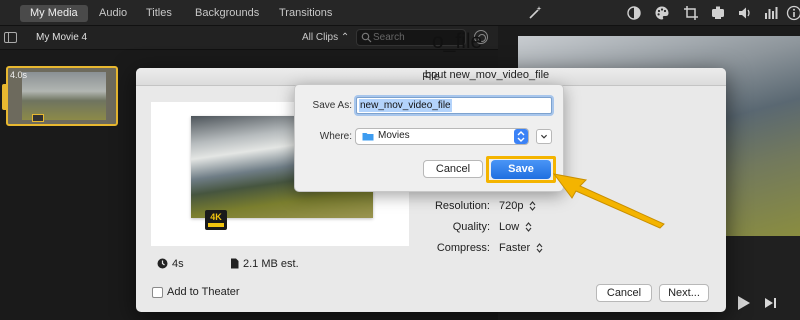  Describe the element at coordinates (634, 13) in the screenshot. I see `color-balance-icon` at that location.